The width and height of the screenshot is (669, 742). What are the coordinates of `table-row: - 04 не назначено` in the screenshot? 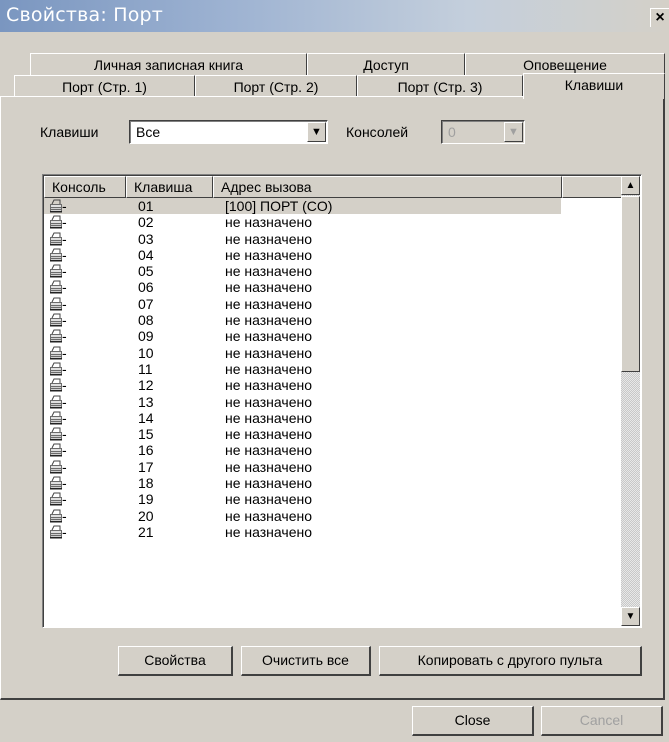 It's located at (333, 255).